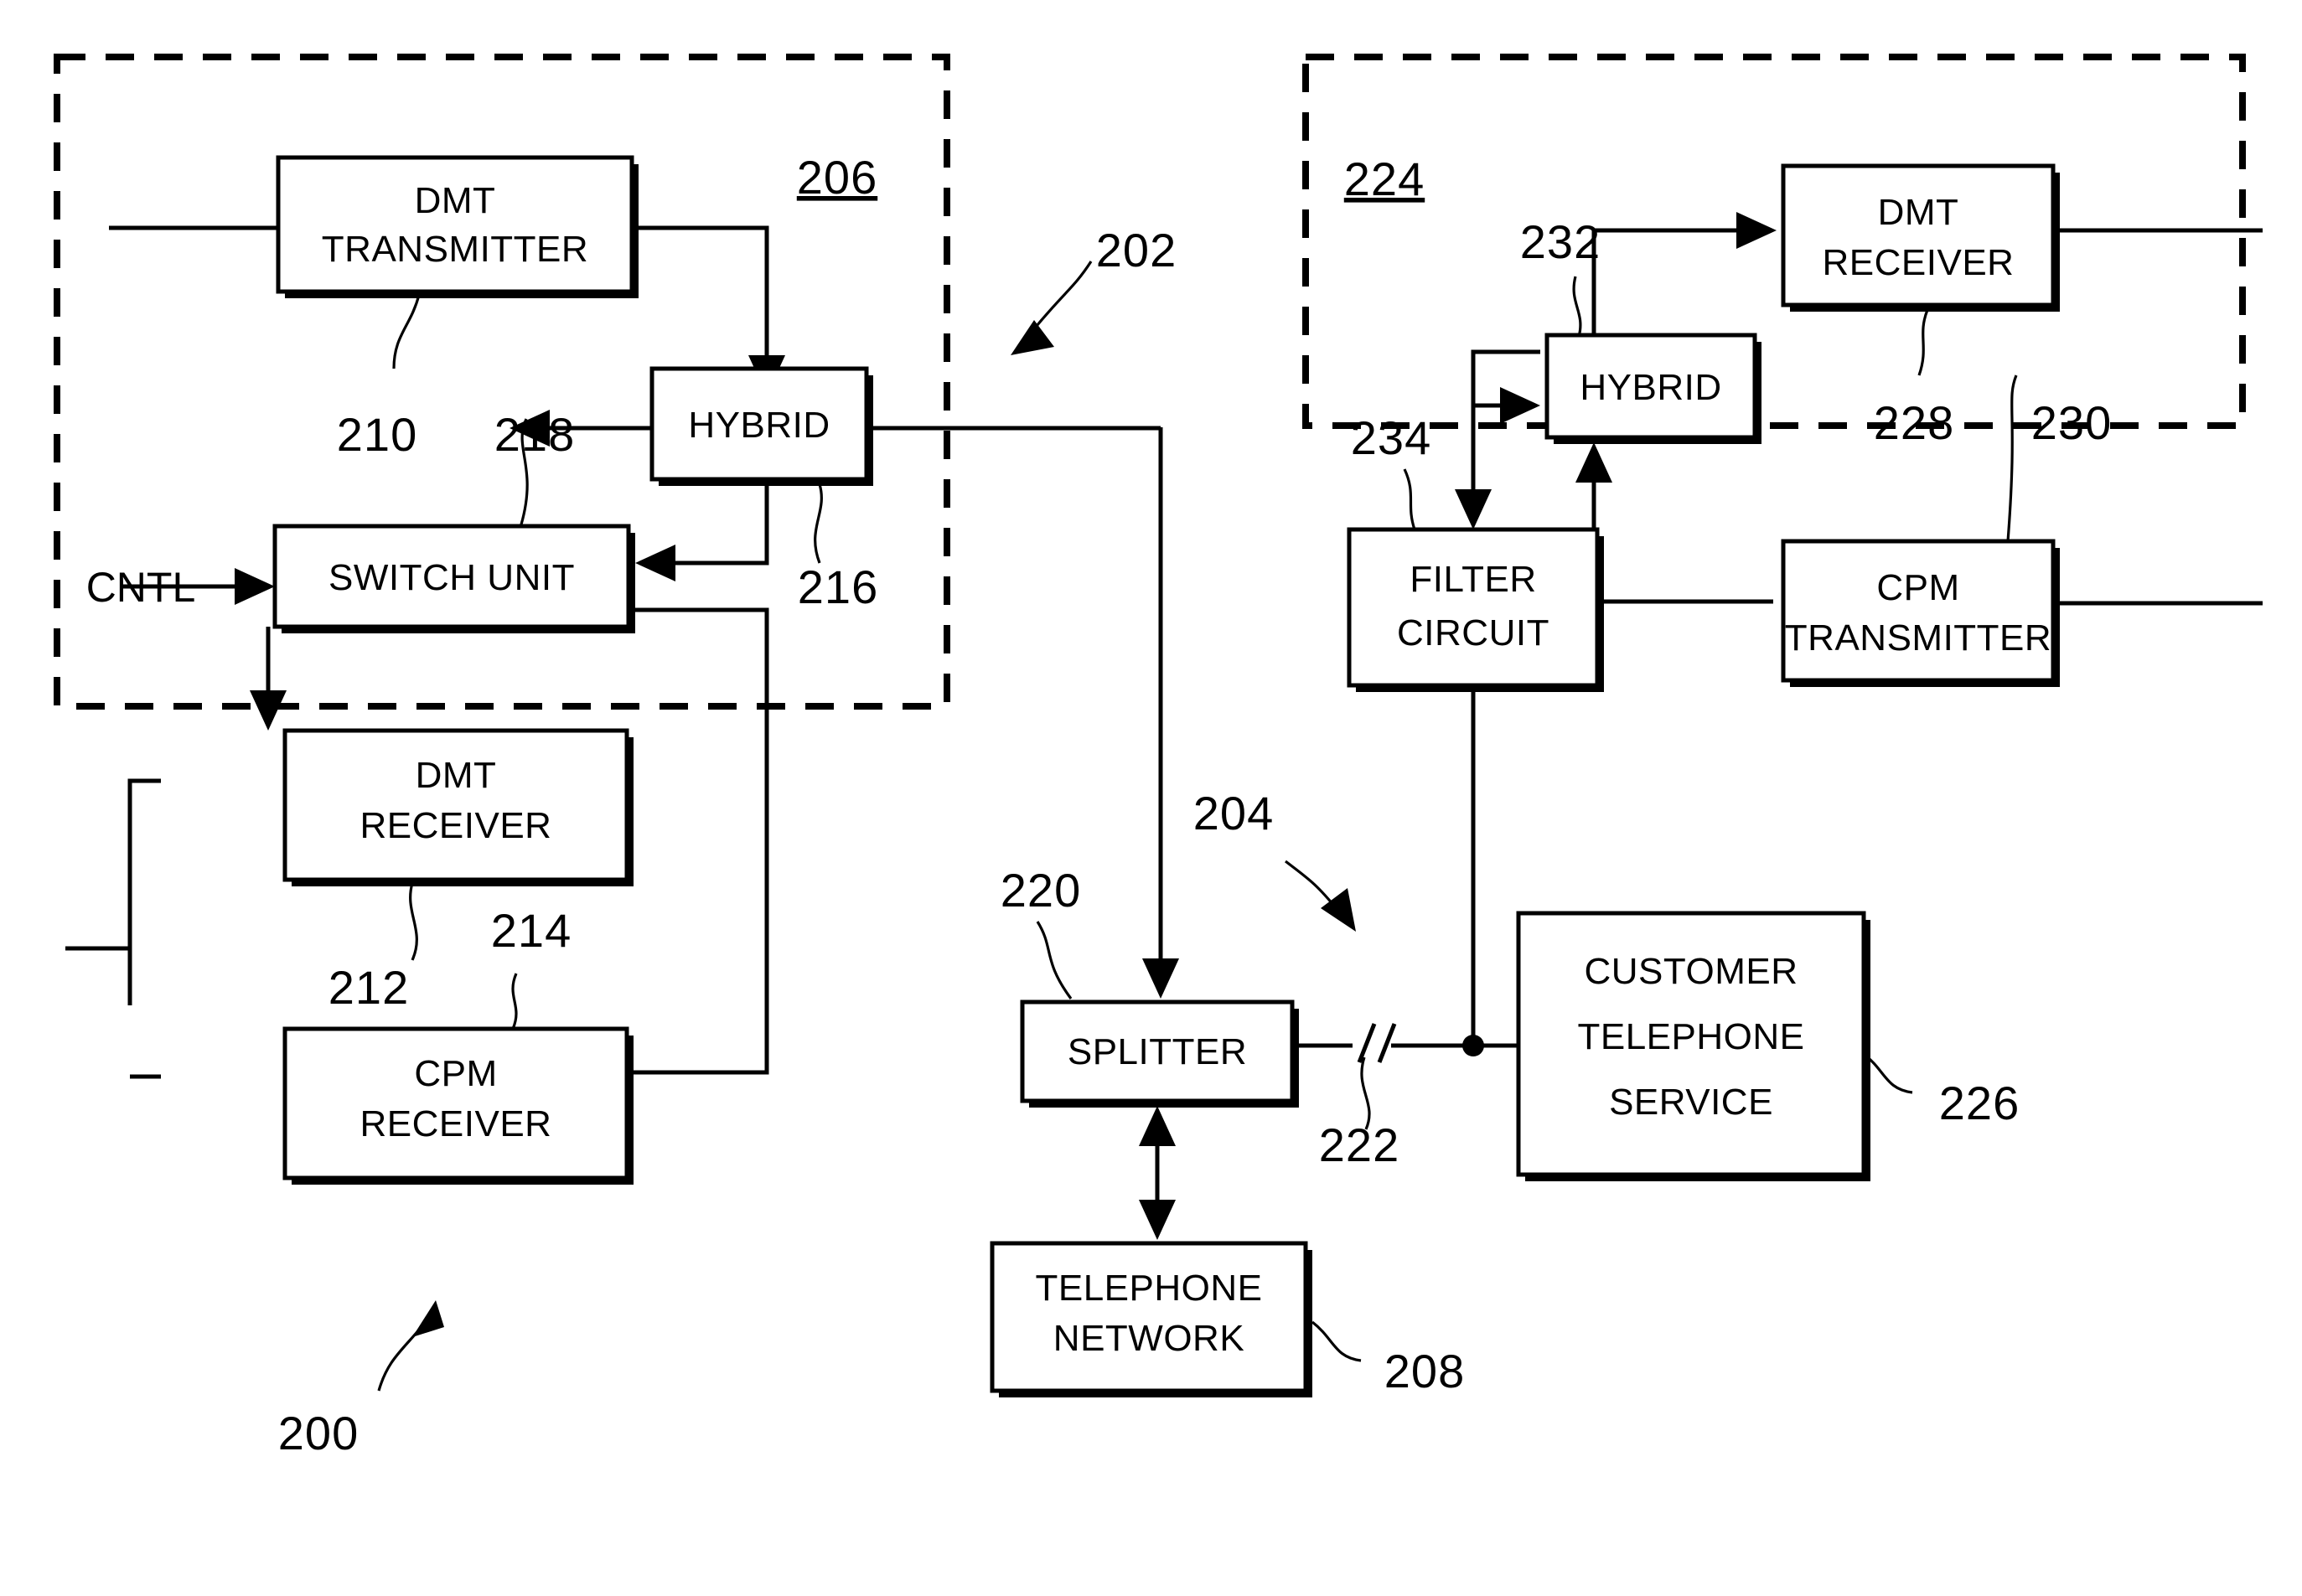  What do you see at coordinates (1473, 607) in the screenshot?
I see `filter-circuit-box` at bounding box center [1473, 607].